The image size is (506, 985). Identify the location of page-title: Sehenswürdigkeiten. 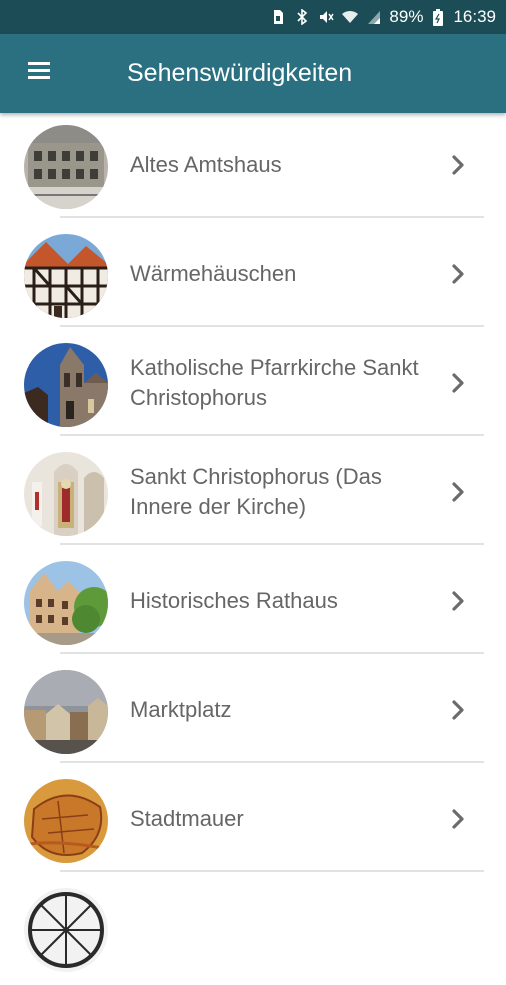
(240, 73).